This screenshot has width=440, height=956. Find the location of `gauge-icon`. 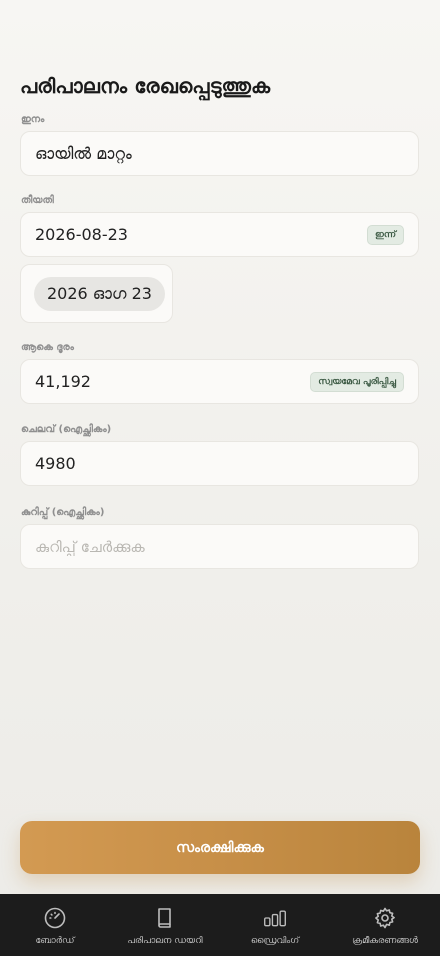

gauge-icon is located at coordinates (55, 918).